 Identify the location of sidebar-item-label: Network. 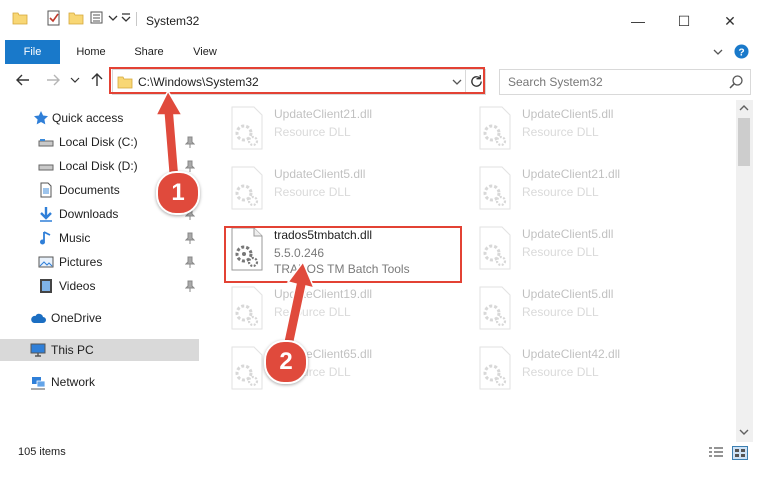
(73, 382).